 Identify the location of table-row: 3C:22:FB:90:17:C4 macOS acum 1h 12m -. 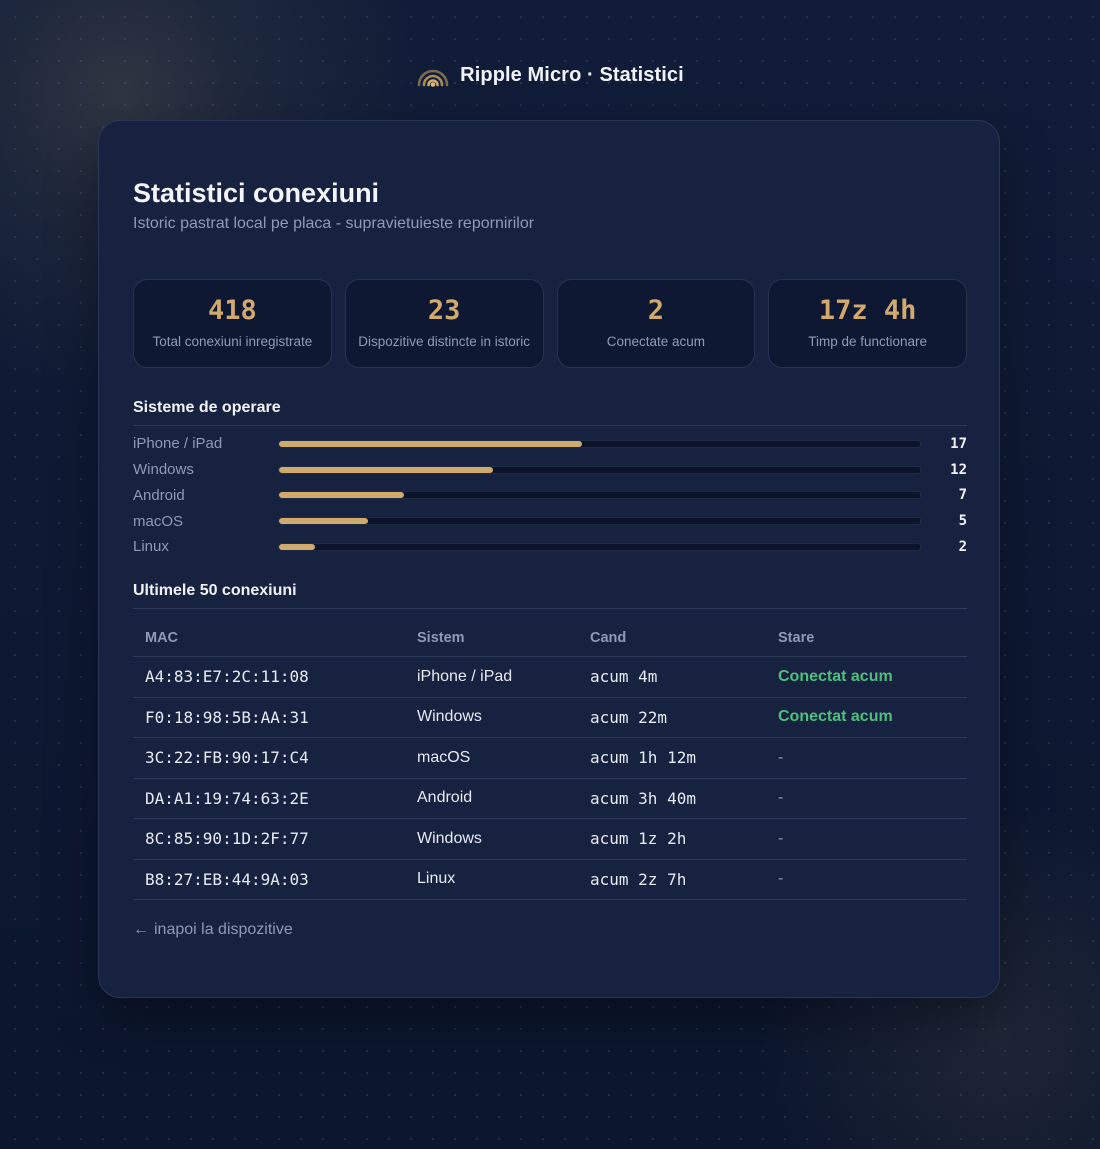
(550, 758).